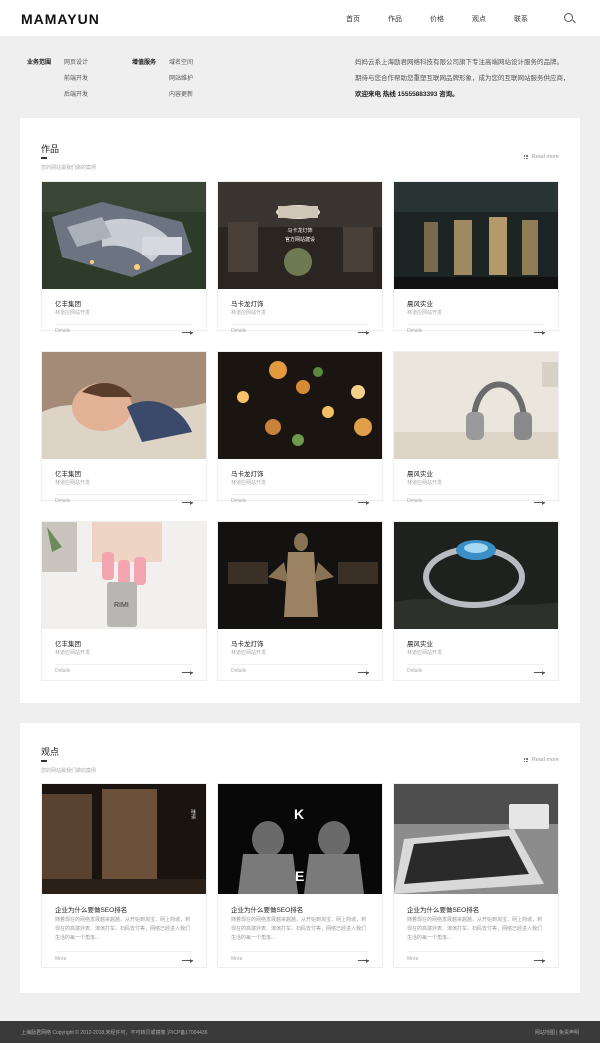 The image size is (600, 1043). I want to click on nav-contact: 联系, so click(521, 19).